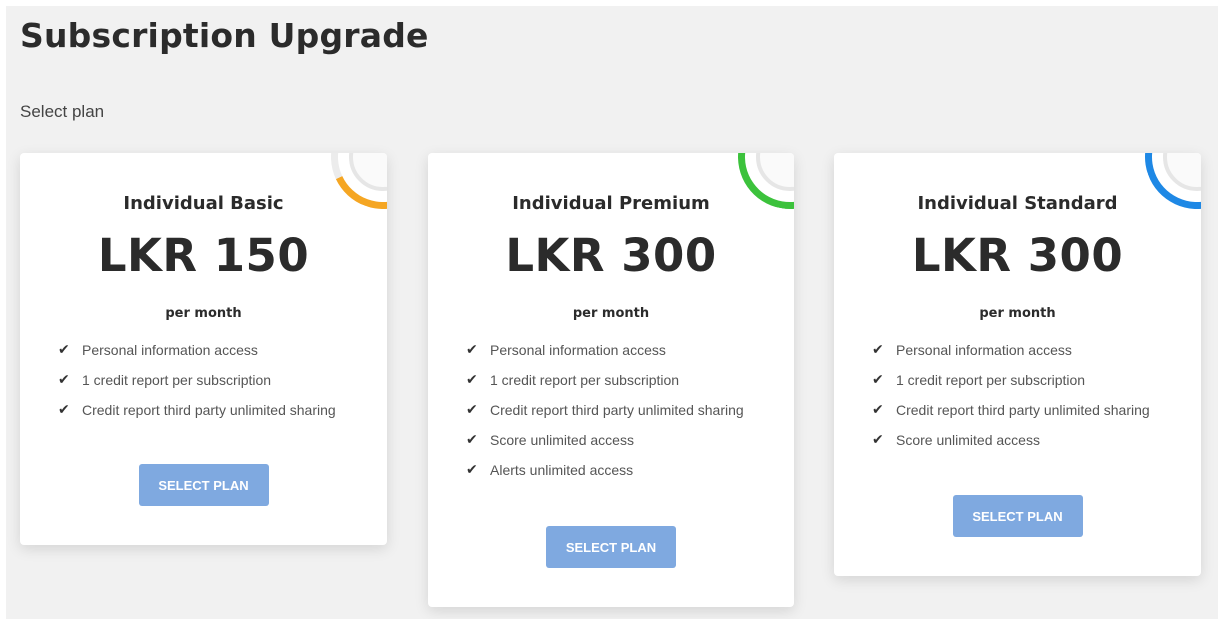  I want to click on plan-name: Individual Basic, so click(203, 203).